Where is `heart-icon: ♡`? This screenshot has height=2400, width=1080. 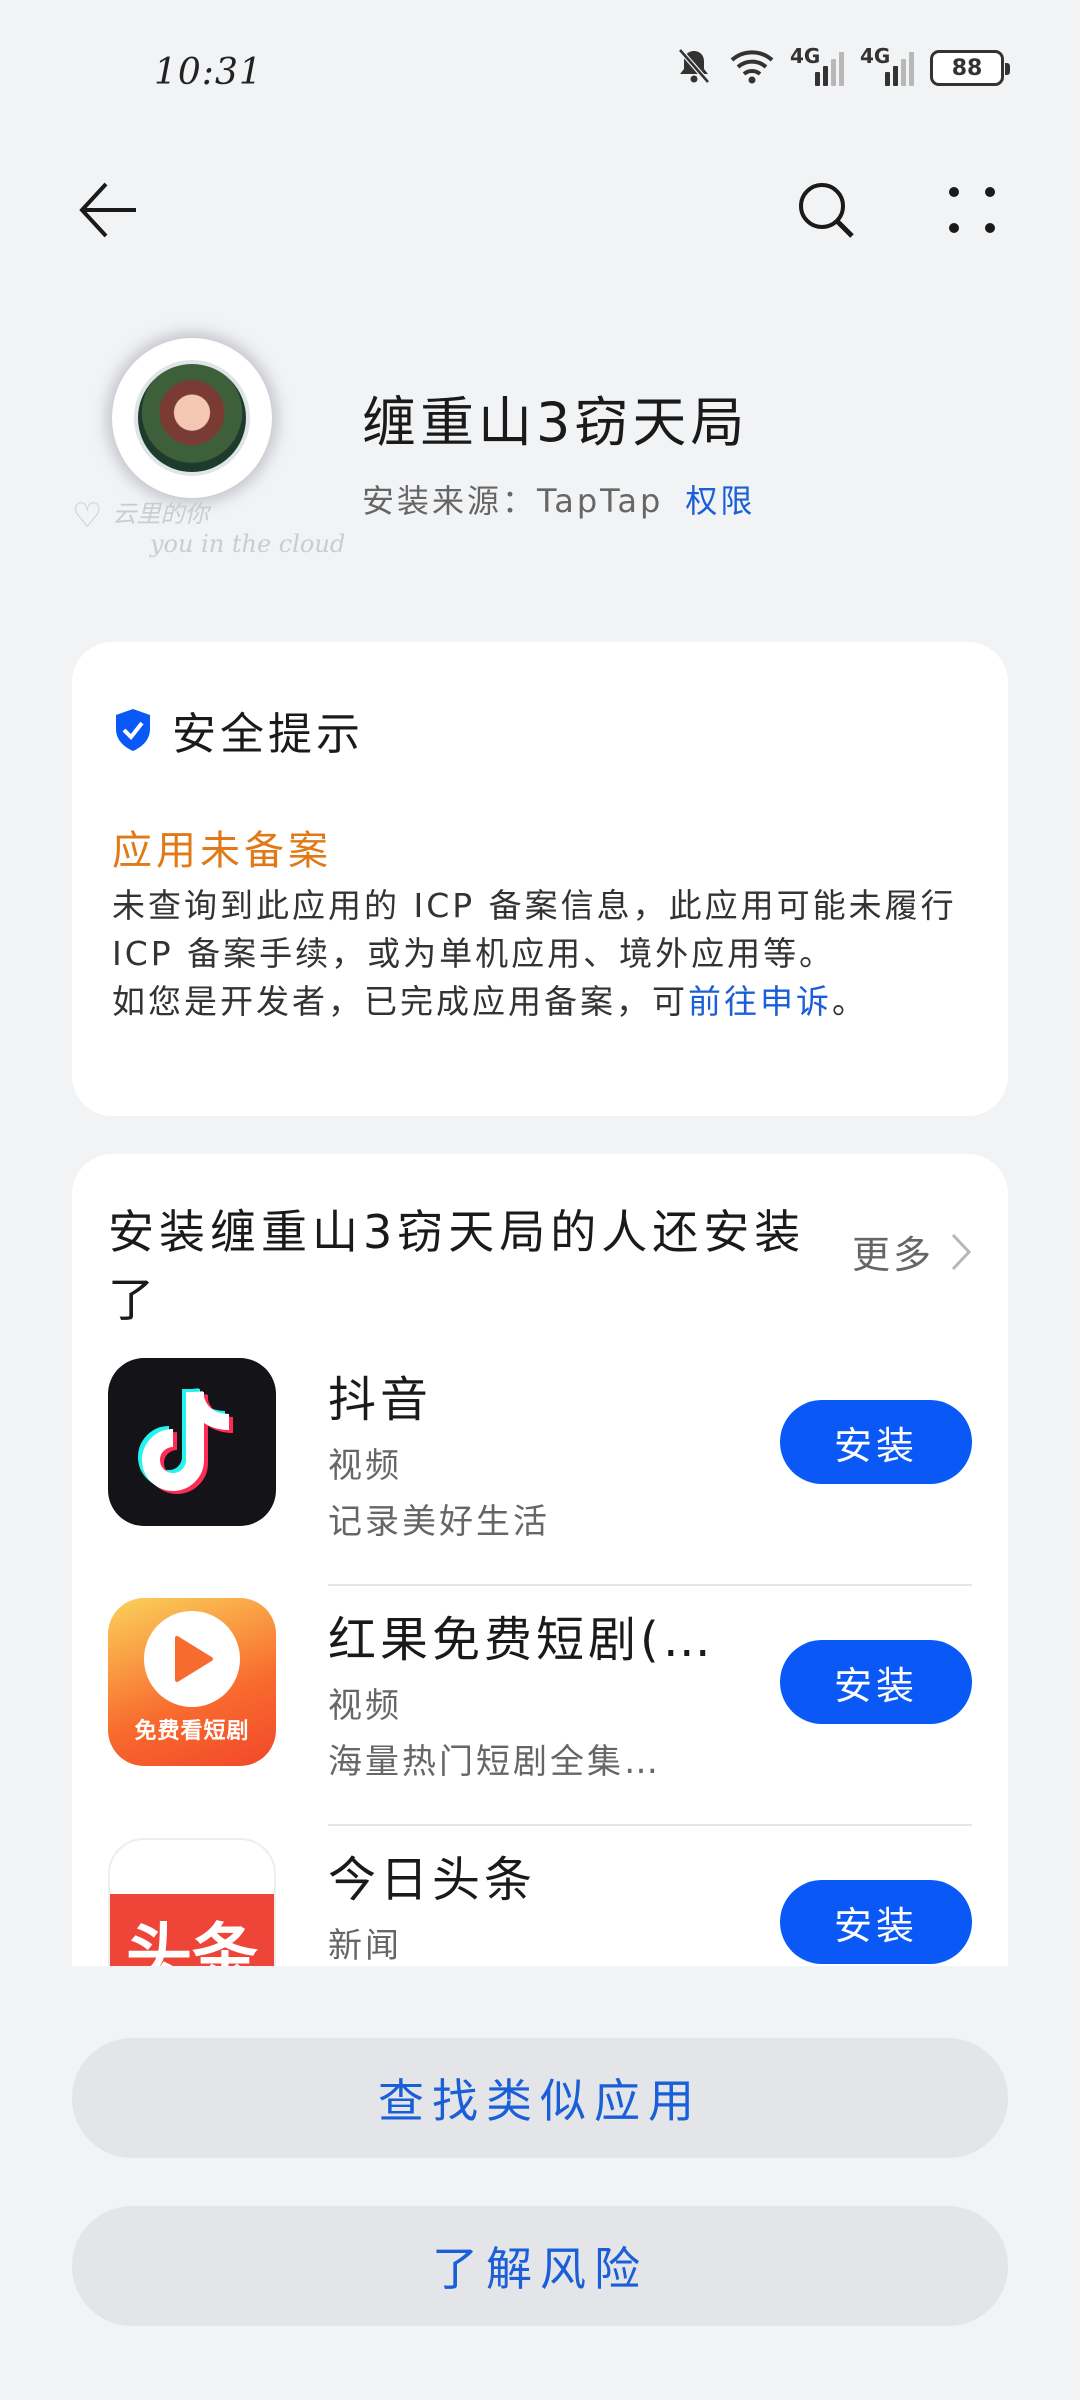 heart-icon: ♡ is located at coordinates (87, 515).